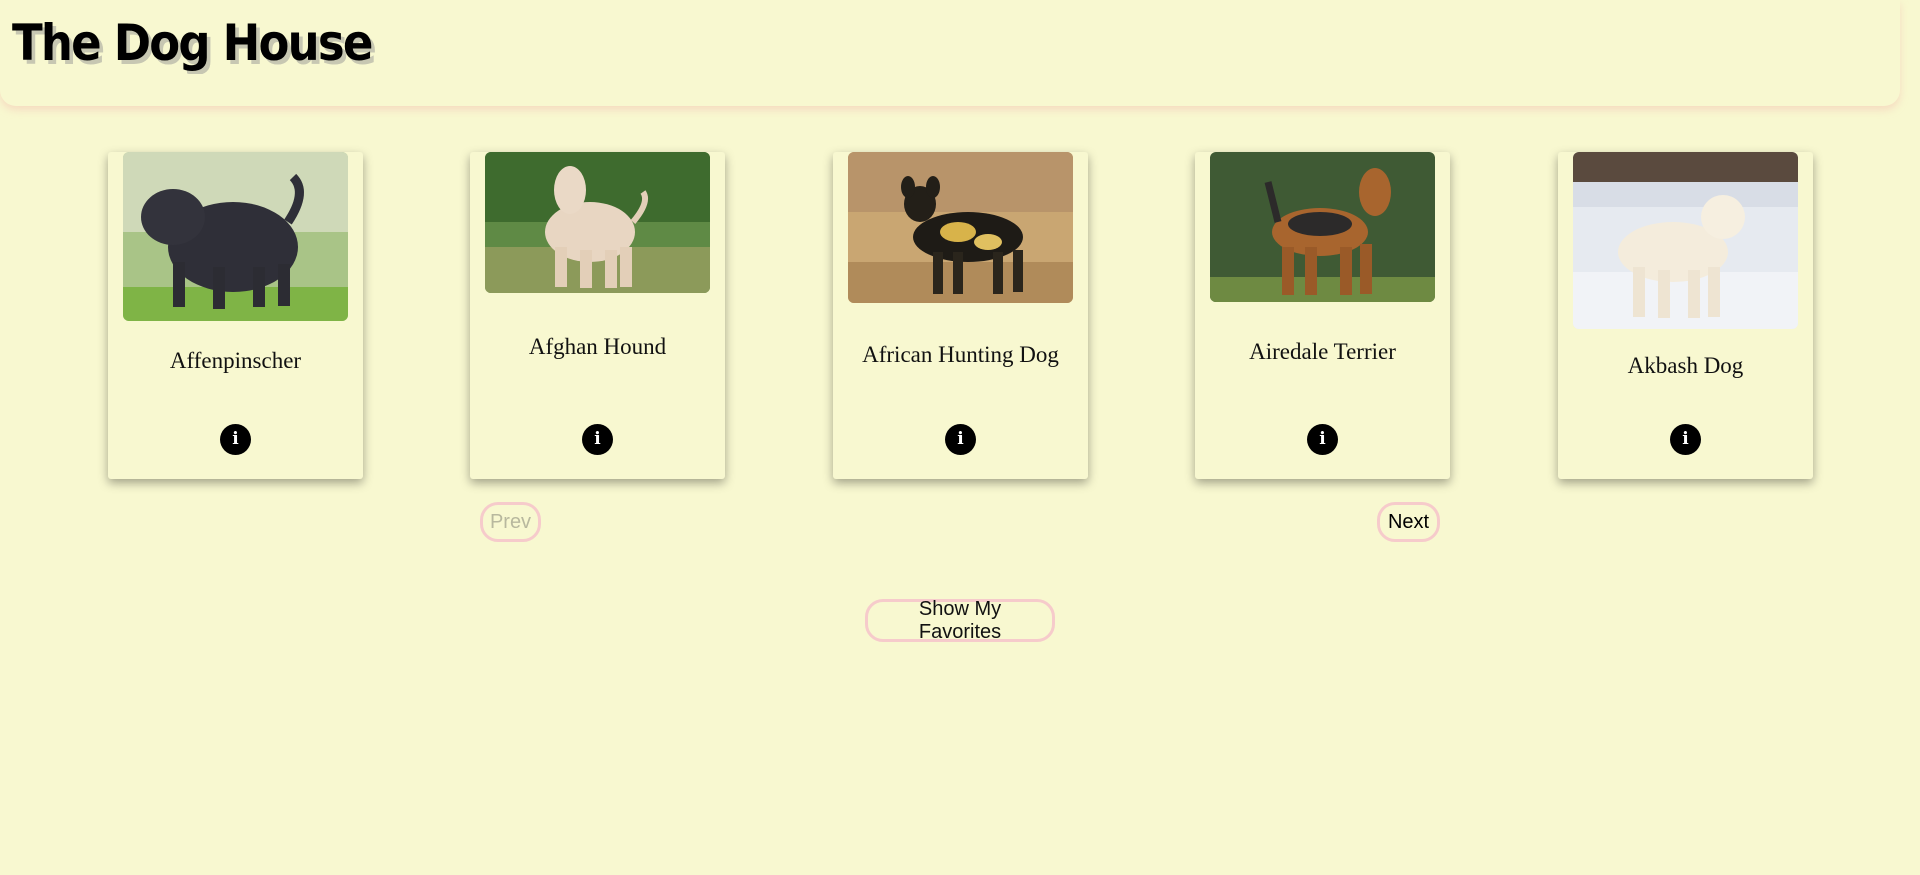 The image size is (1920, 875). What do you see at coordinates (1685, 365) in the screenshot?
I see `breed-name: Akbash Dog` at bounding box center [1685, 365].